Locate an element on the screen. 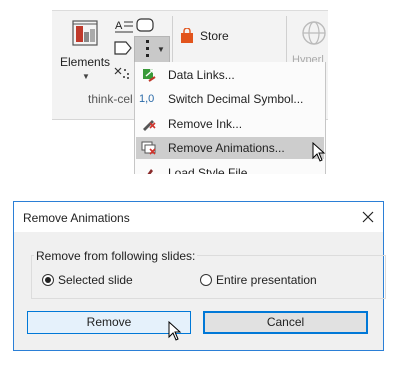 The height and width of the screenshot is (368, 396). dialog-titlebar: Remove Animations is located at coordinates (198, 217).